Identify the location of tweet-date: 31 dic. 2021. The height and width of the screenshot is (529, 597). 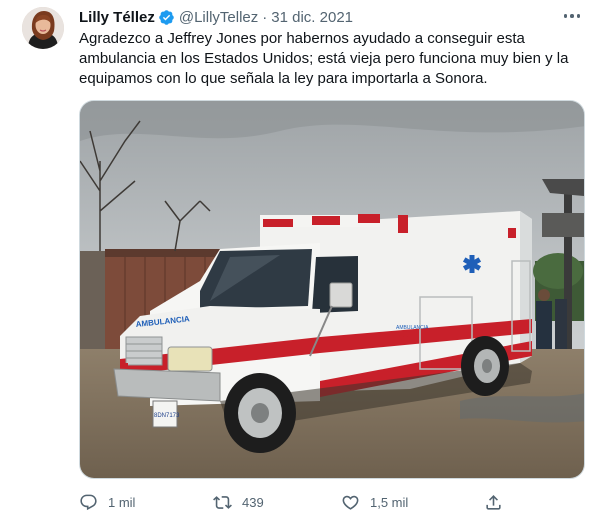
(312, 17).